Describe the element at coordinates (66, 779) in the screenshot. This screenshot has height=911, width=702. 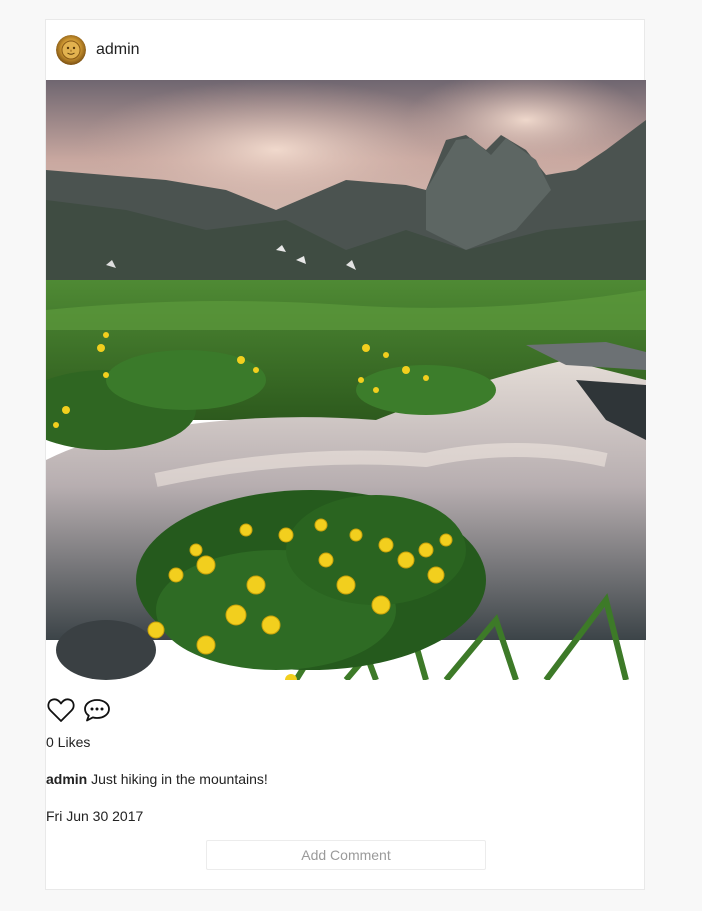
I see `caption-username: admin` at that location.